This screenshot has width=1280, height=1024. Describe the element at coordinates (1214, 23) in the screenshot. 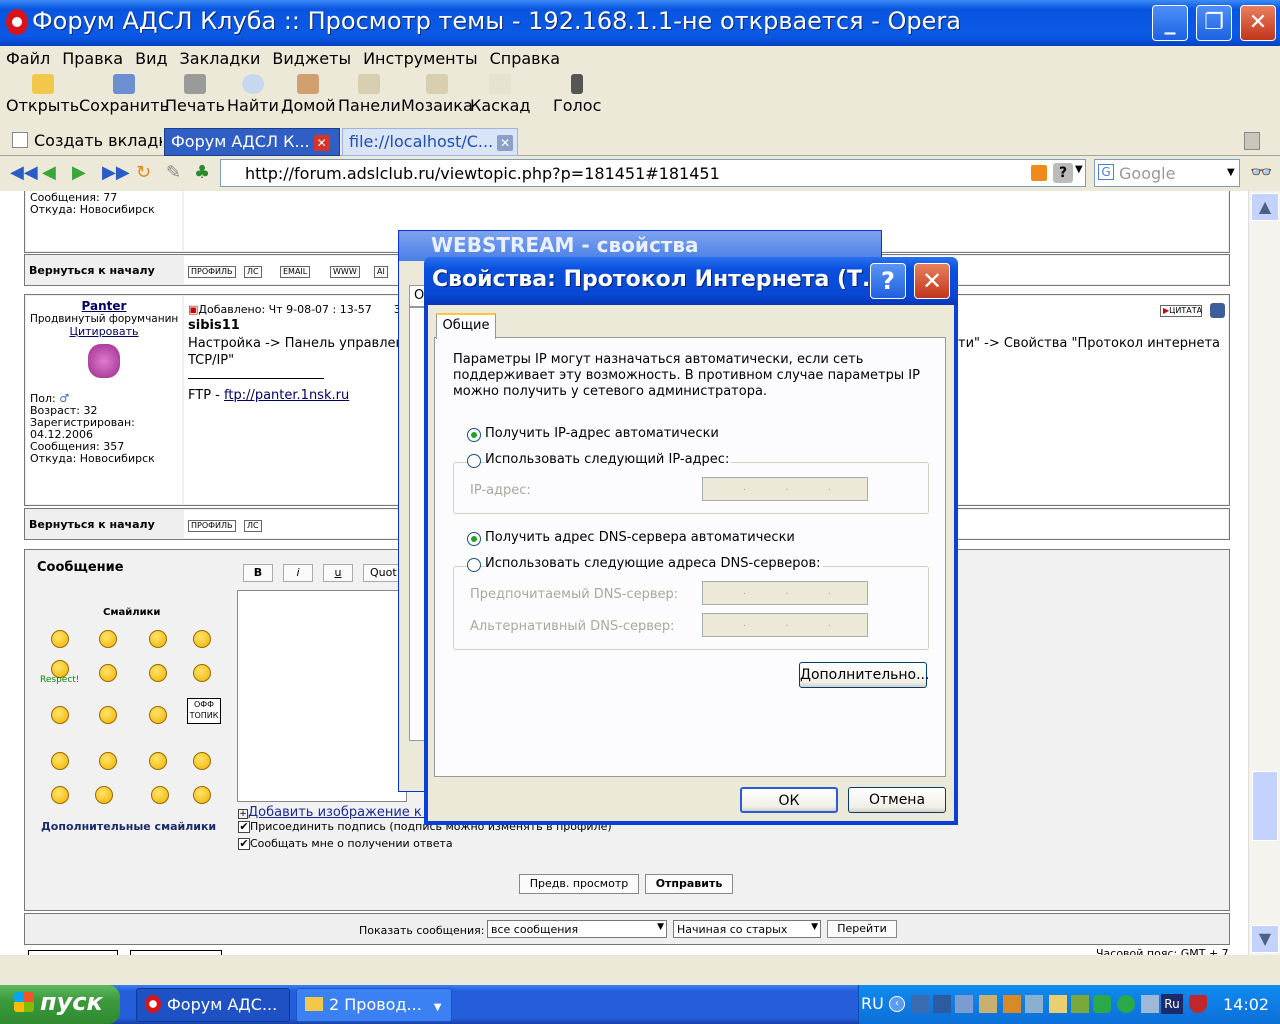

I see `maximize-button: ❐` at that location.